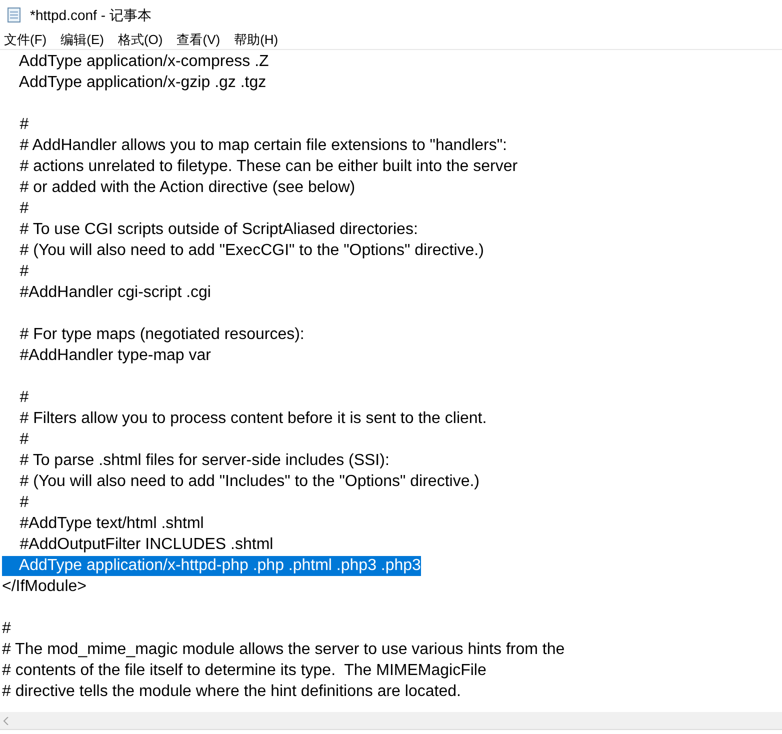 This screenshot has width=782, height=734. What do you see at coordinates (44, 586) in the screenshot?
I see `text-line: </IfModule>` at bounding box center [44, 586].